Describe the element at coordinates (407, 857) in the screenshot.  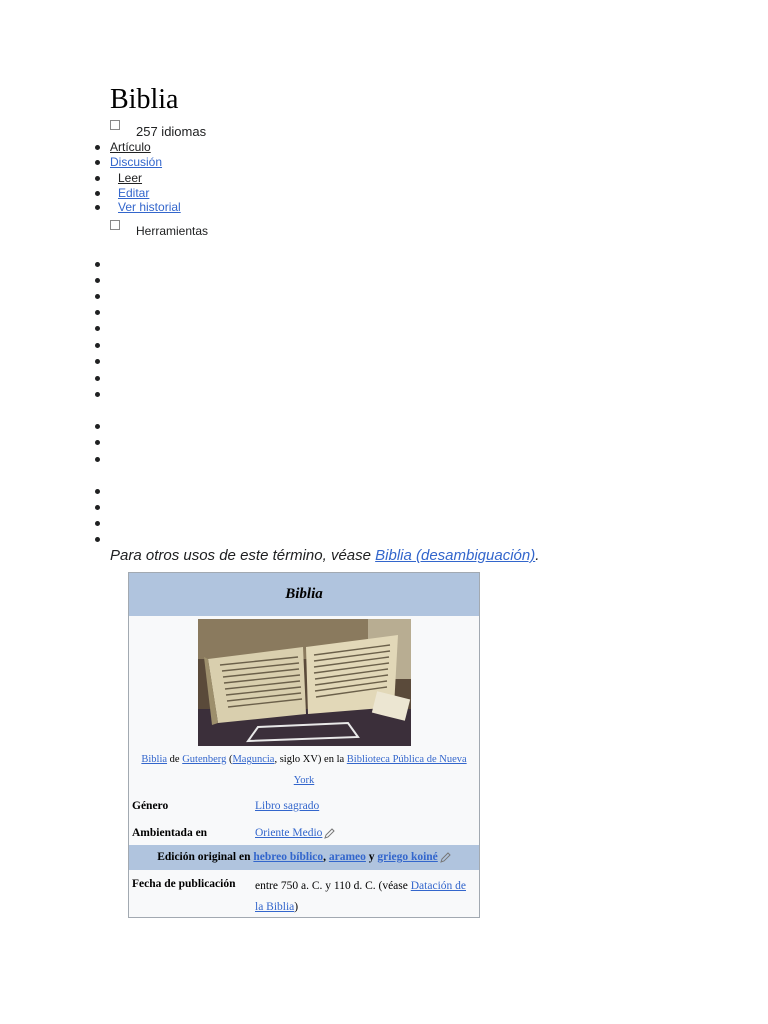
I see `lang-link-greek: griego koiné` at that location.